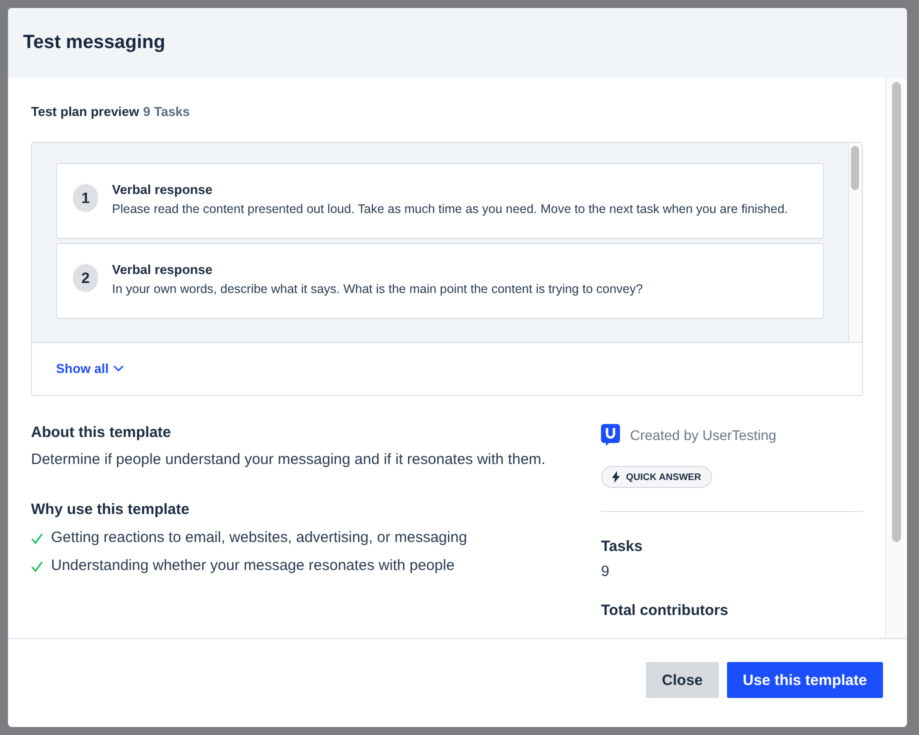  What do you see at coordinates (85, 278) in the screenshot?
I see `task-number: 2` at bounding box center [85, 278].